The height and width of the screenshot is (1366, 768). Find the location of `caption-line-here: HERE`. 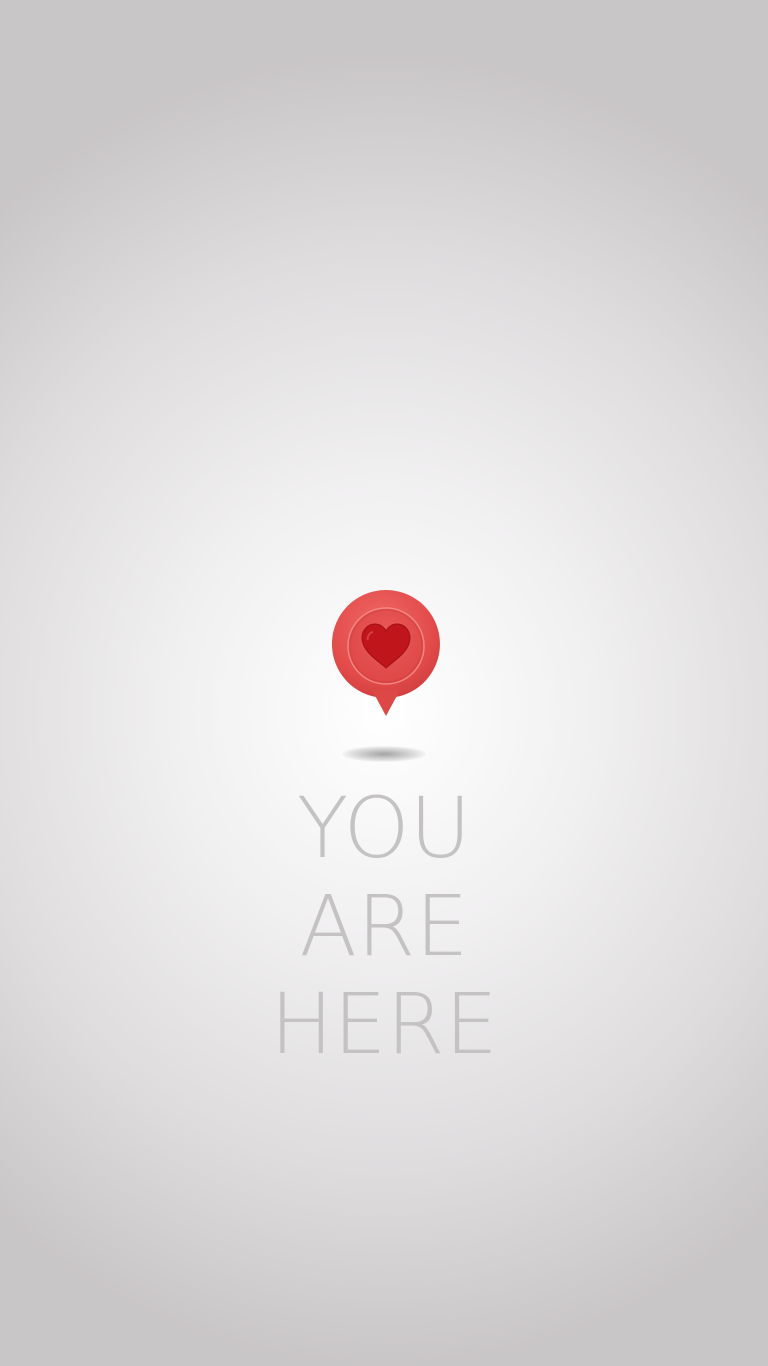

caption-line-here: HERE is located at coordinates (384, 1024).